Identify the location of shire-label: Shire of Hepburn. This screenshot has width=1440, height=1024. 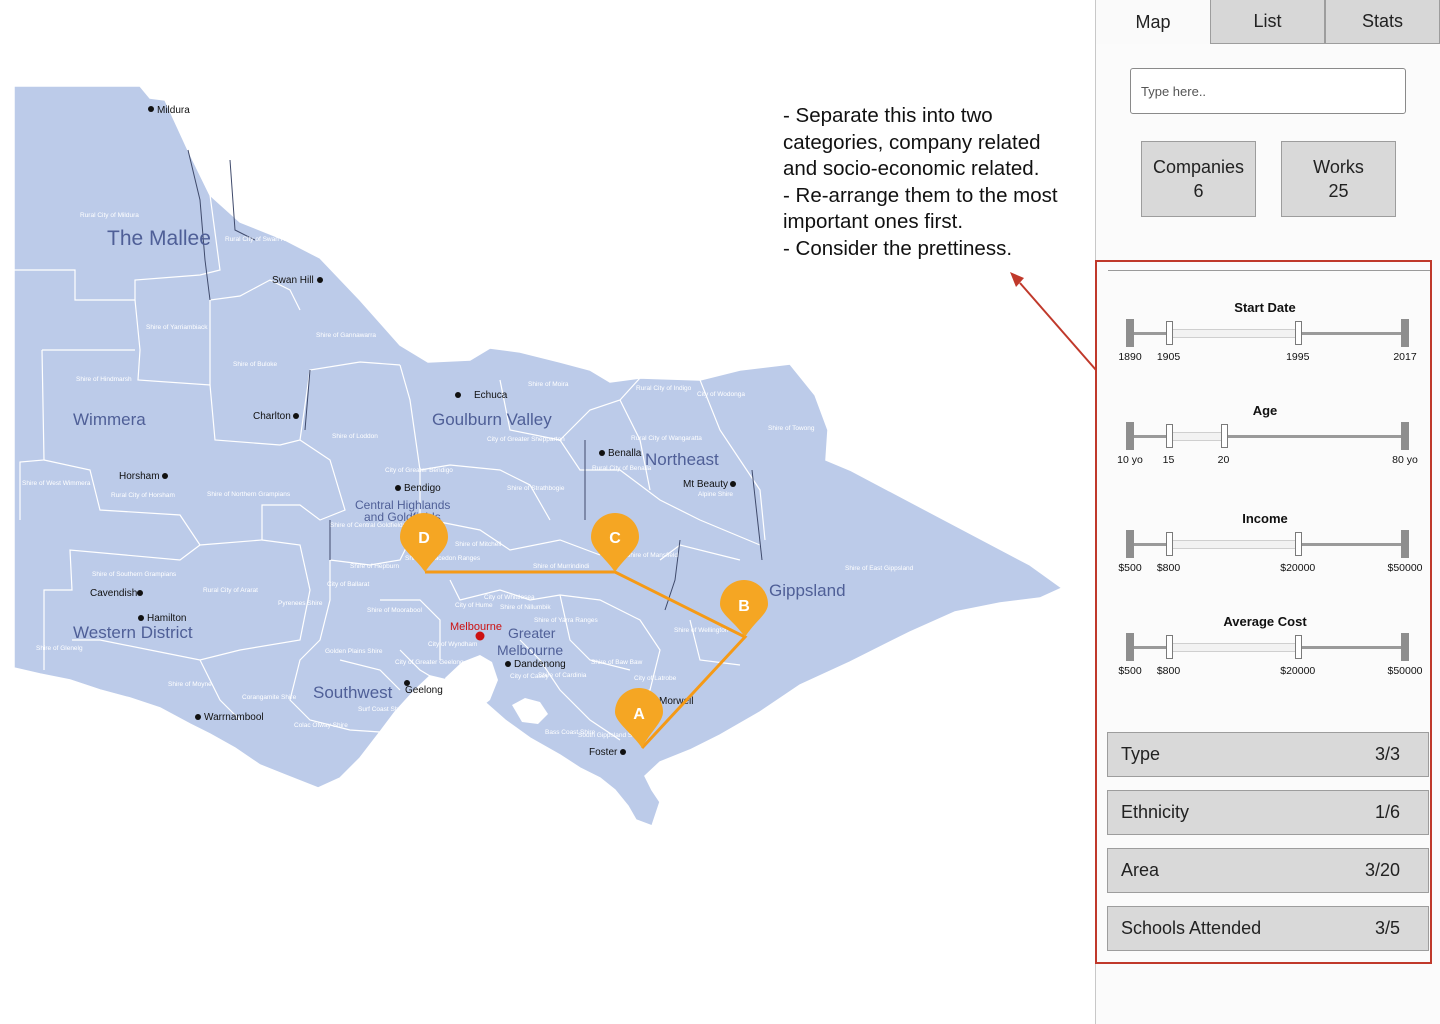
(375, 566).